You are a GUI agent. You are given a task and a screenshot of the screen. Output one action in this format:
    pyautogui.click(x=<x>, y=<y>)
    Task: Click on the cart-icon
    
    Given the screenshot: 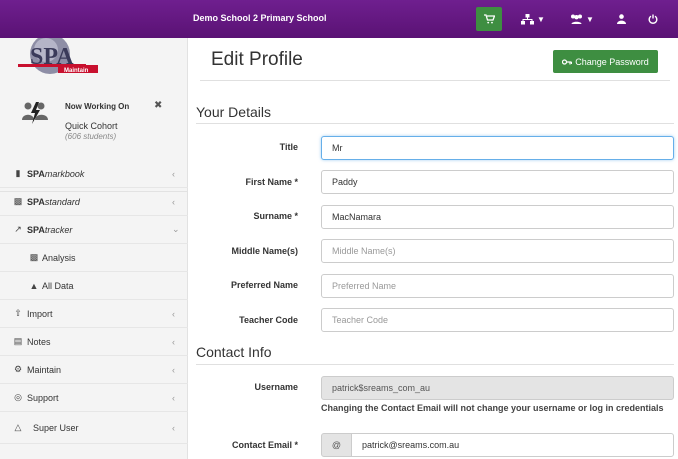 What is the action you would take?
    pyautogui.click(x=489, y=19)
    